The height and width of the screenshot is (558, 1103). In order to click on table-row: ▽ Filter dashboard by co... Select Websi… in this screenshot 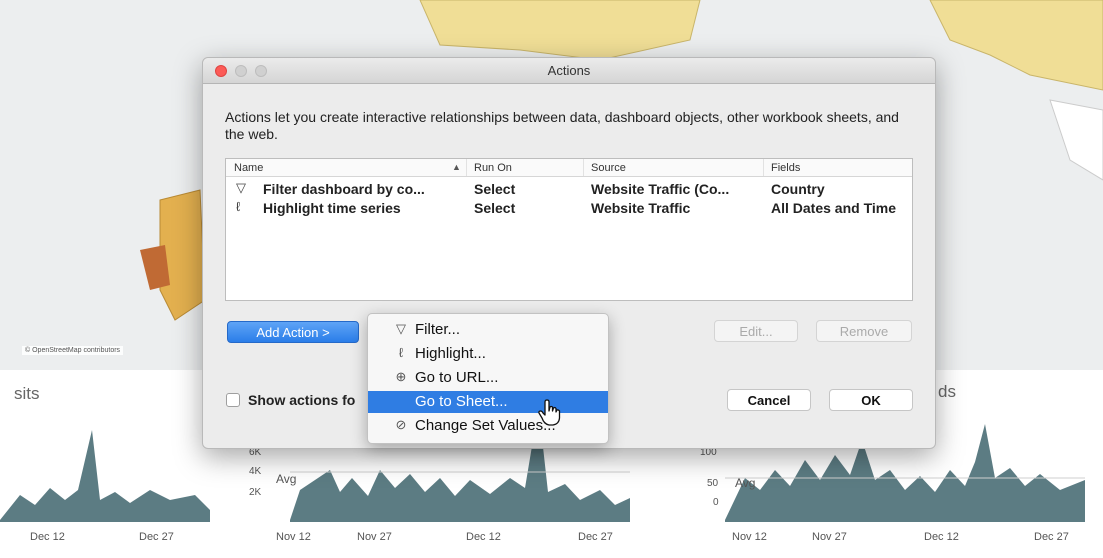, I will do `click(569, 188)`.